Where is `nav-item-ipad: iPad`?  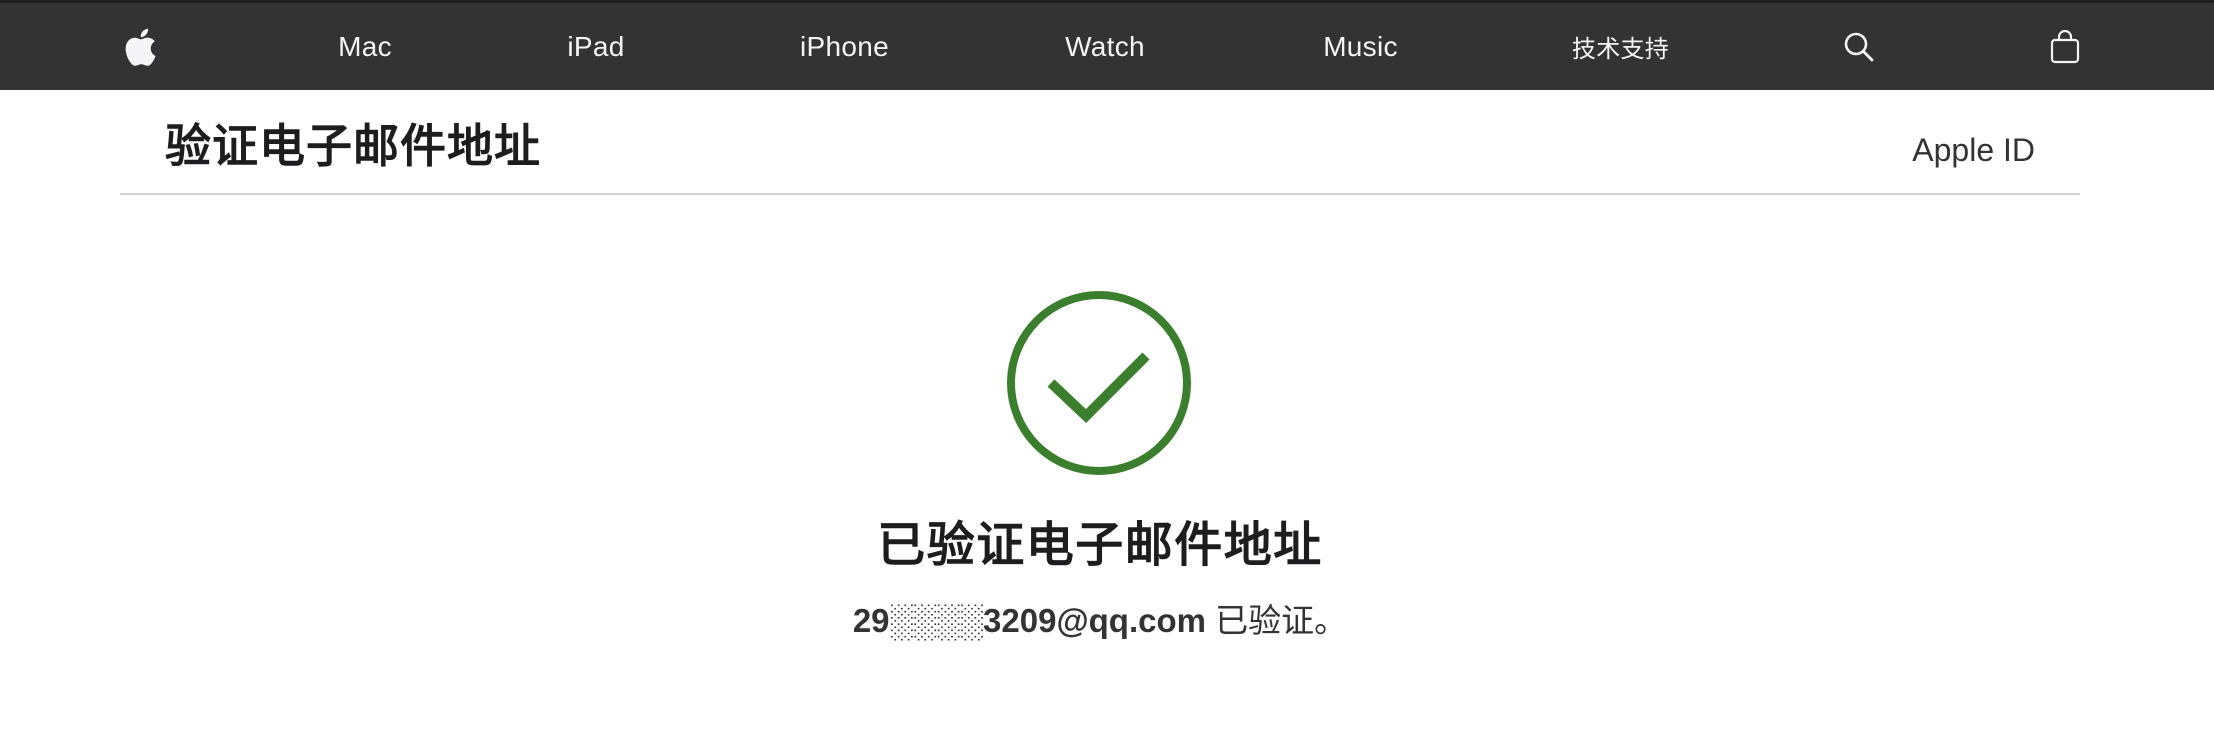 nav-item-ipad: iPad is located at coordinates (596, 46).